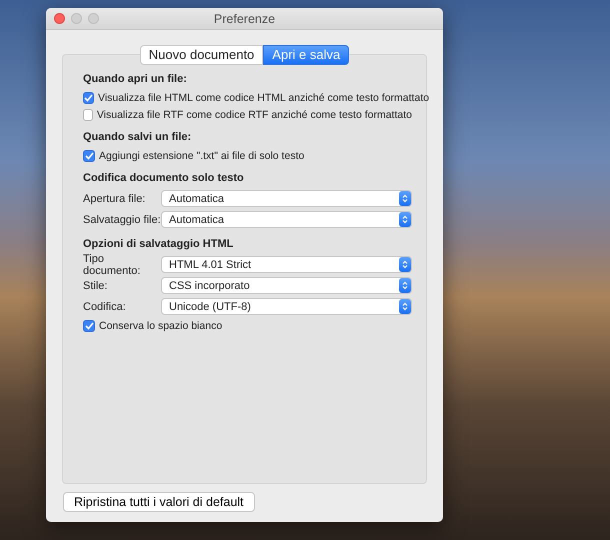 Image resolution: width=610 pixels, height=540 pixels. I want to click on field-label: Salvataggio file:, so click(122, 220).